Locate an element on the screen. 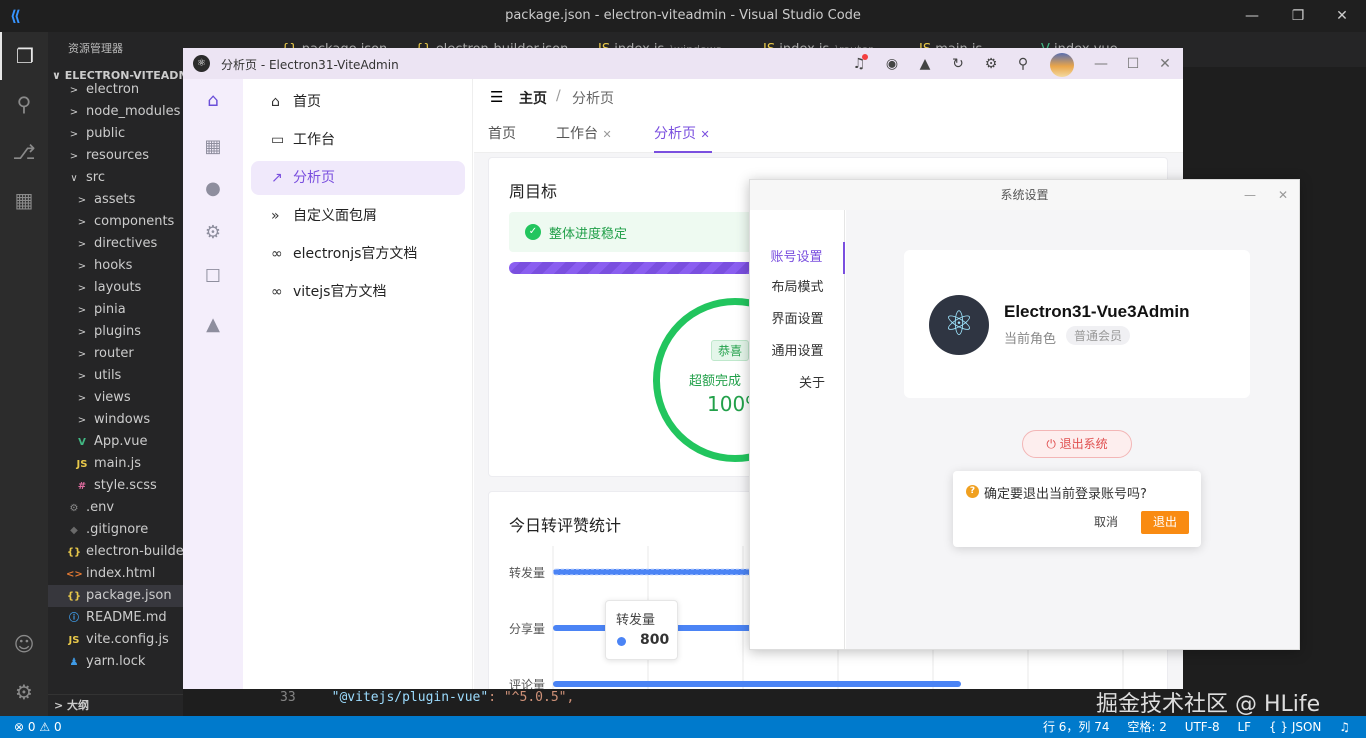 The image size is (1366, 738). nav-ui-settings: 界面设置 is located at coordinates (797, 320).